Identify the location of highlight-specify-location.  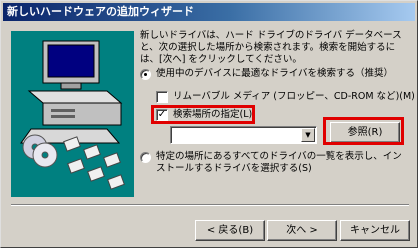
(203, 114).